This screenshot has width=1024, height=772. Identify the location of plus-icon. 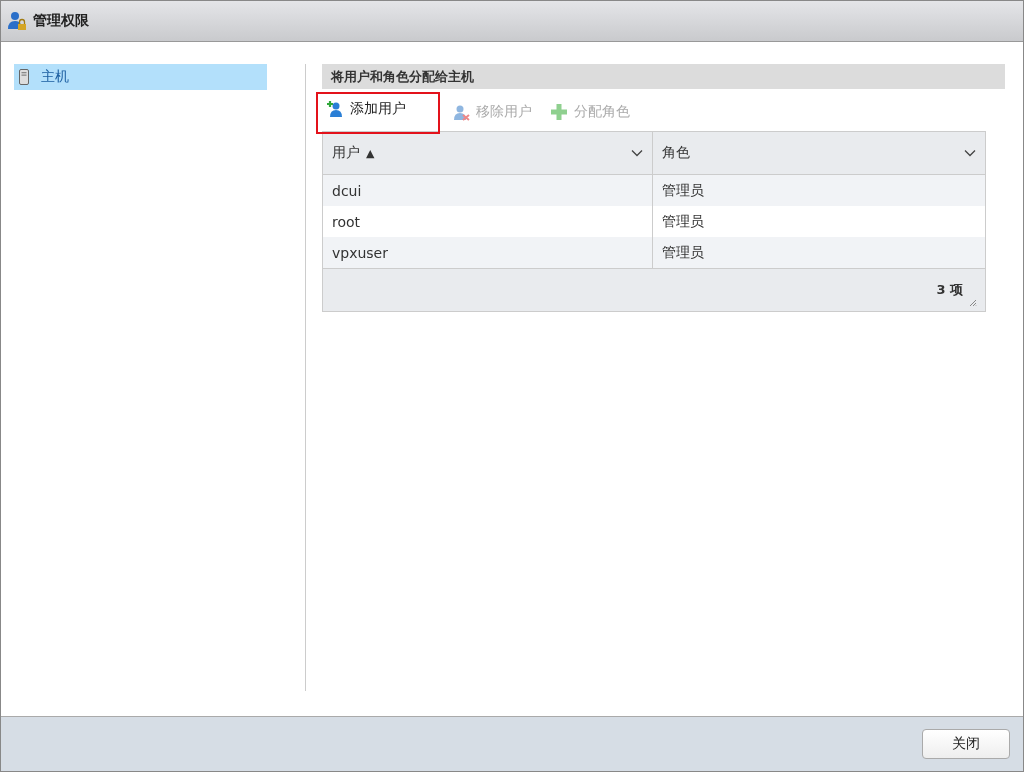
(559, 112).